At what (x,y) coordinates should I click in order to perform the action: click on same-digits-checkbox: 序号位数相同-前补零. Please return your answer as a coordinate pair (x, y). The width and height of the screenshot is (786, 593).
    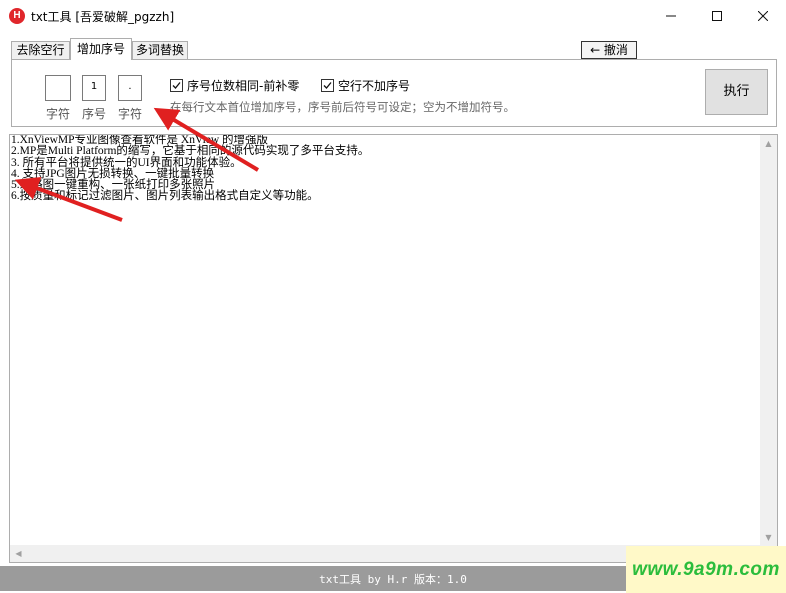
    Looking at the image, I should click on (234, 85).